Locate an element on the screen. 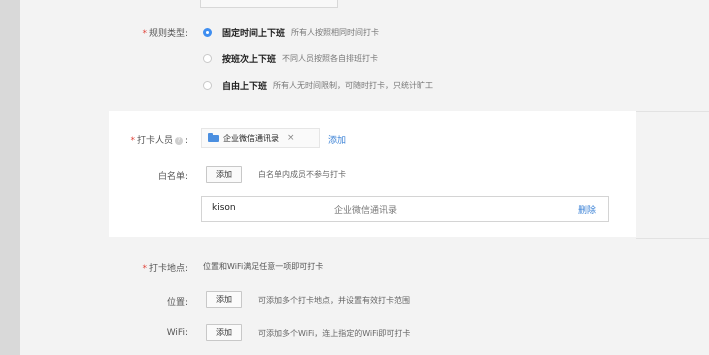 The image size is (709, 355). divider-bottom is located at coordinates (672, 238).